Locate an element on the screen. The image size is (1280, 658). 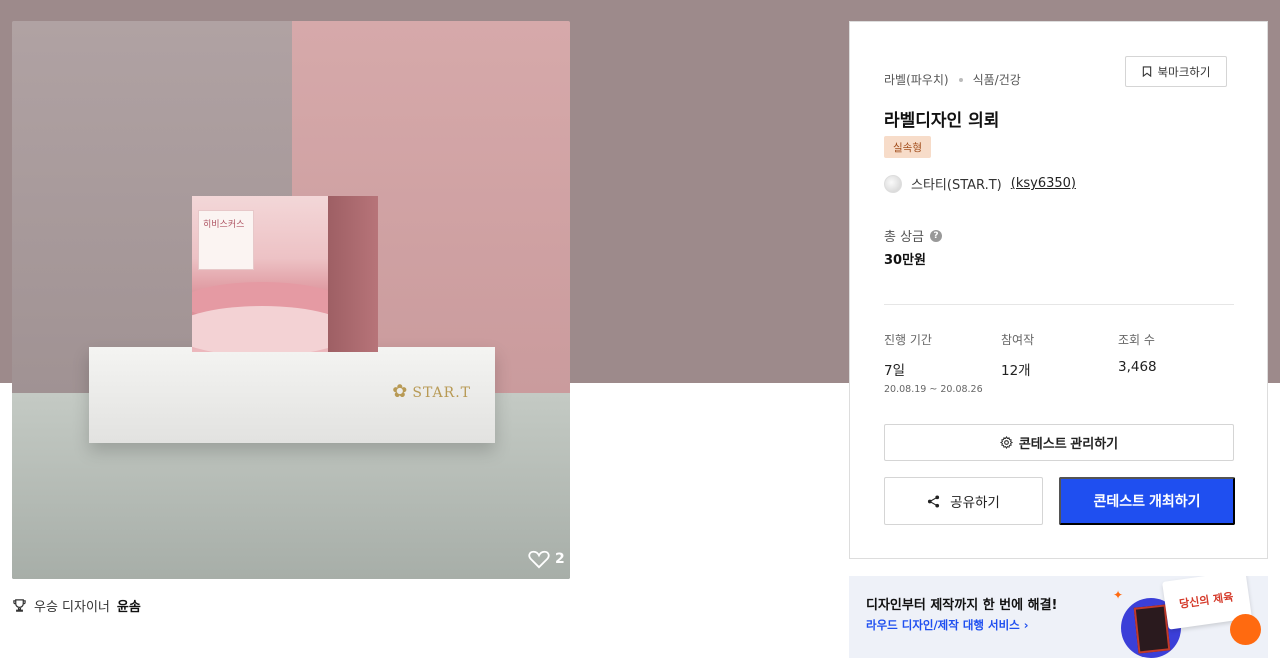
manage-label: 콘테스트 관리하기 is located at coordinates (1068, 443).